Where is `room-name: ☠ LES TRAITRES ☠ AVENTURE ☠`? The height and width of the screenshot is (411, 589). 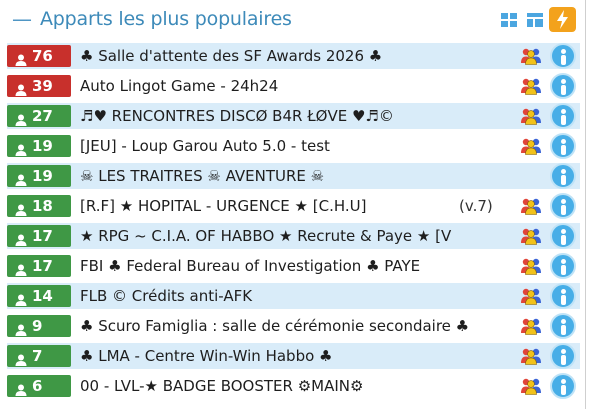
room-name: ☠ LES TRAITRES ☠ AVENTURE ☠ is located at coordinates (290, 177).